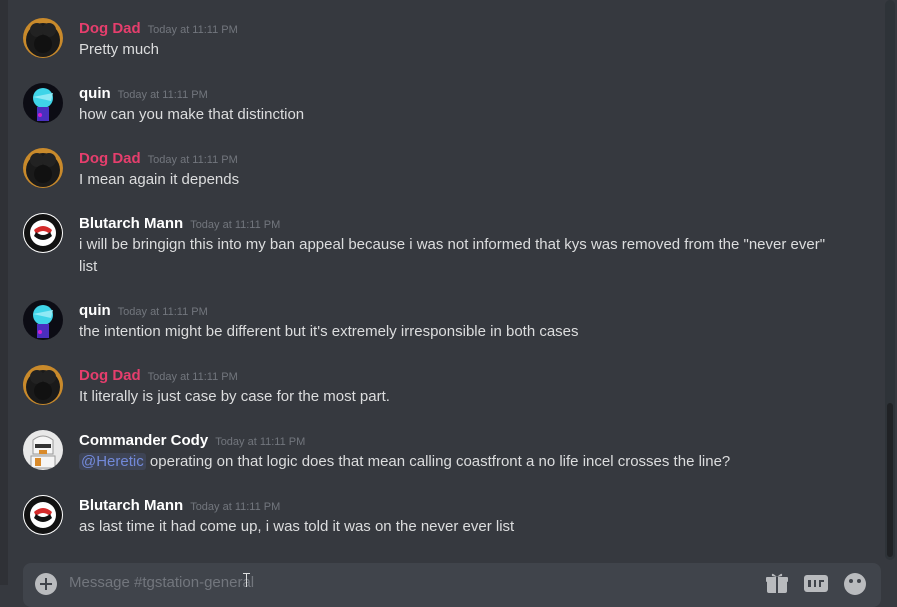 The height and width of the screenshot is (607, 897). What do you see at coordinates (43, 450) in the screenshot?
I see `clone-trooper-avatar-icon` at bounding box center [43, 450].